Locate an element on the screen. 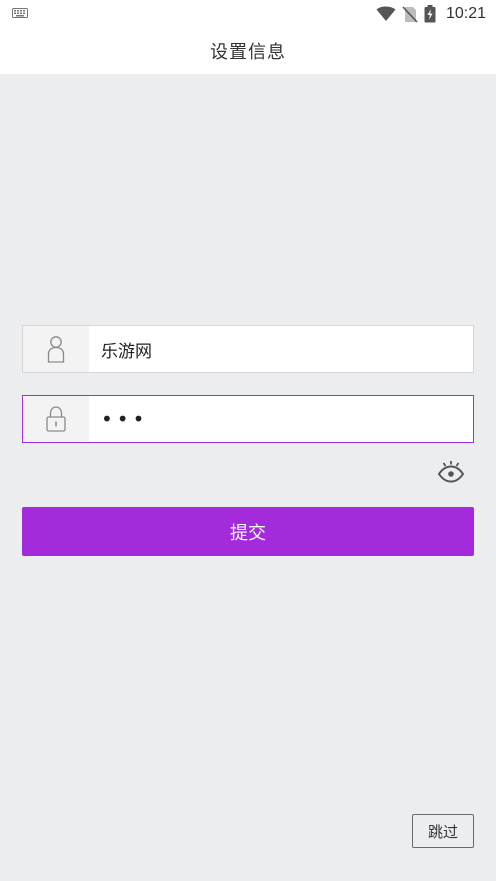 The image size is (496, 881). battery-charging-icon is located at coordinates (430, 14).